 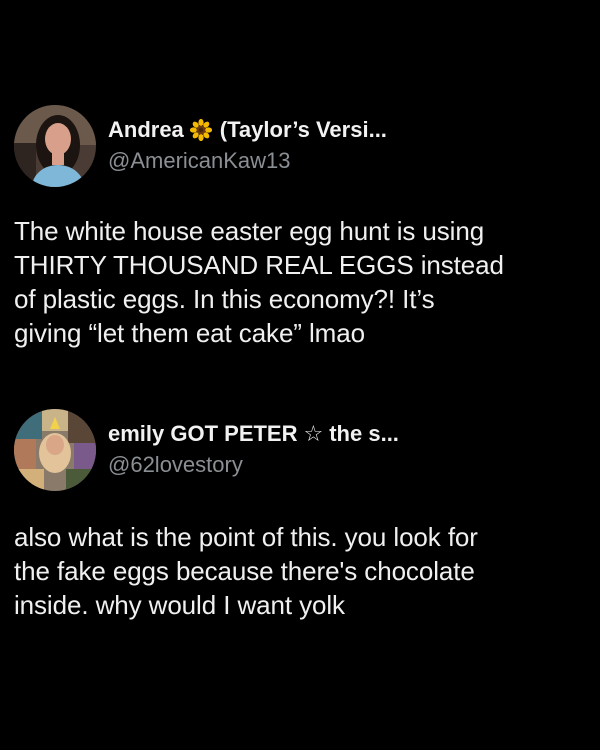 I want to click on sunflower-icon, so click(x=200, y=130).